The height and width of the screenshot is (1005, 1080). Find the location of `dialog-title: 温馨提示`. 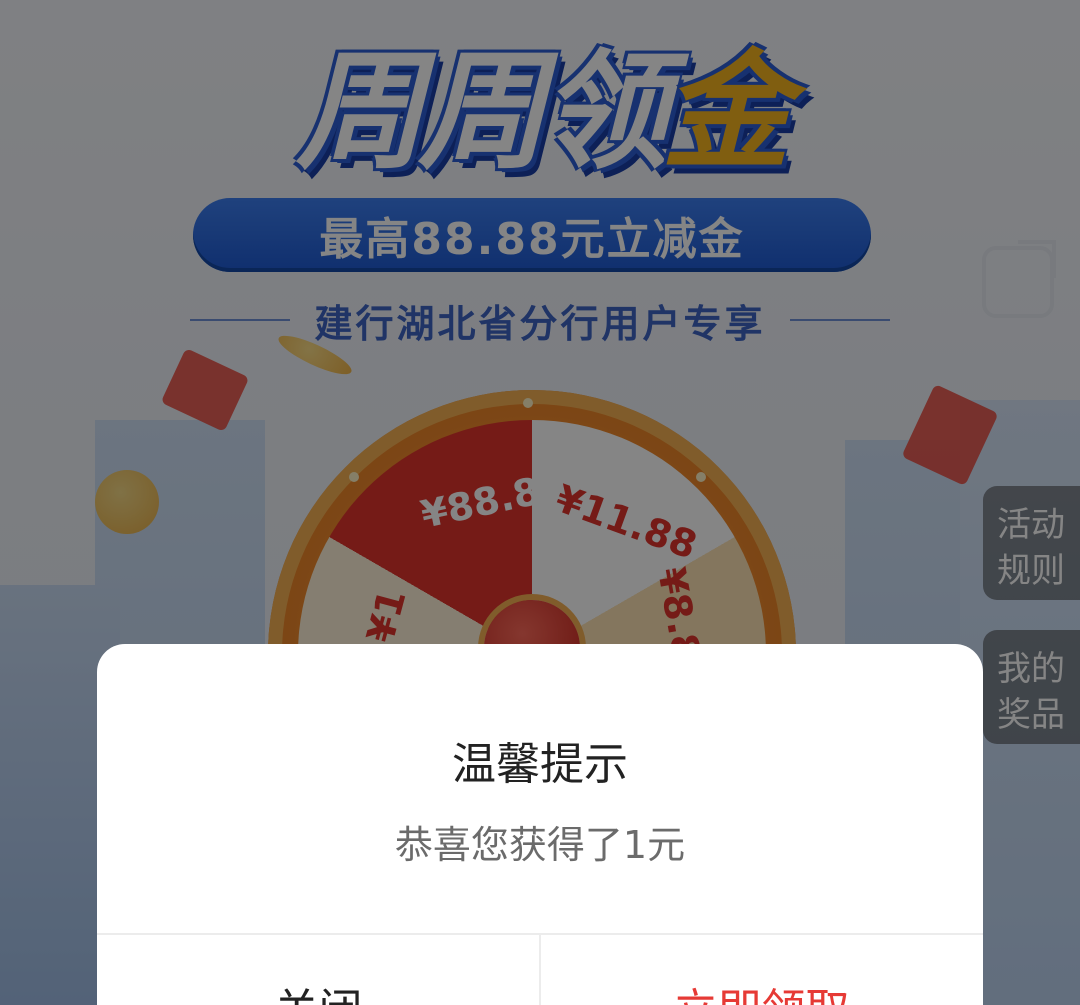

dialog-title: 温馨提示 is located at coordinates (540, 764).